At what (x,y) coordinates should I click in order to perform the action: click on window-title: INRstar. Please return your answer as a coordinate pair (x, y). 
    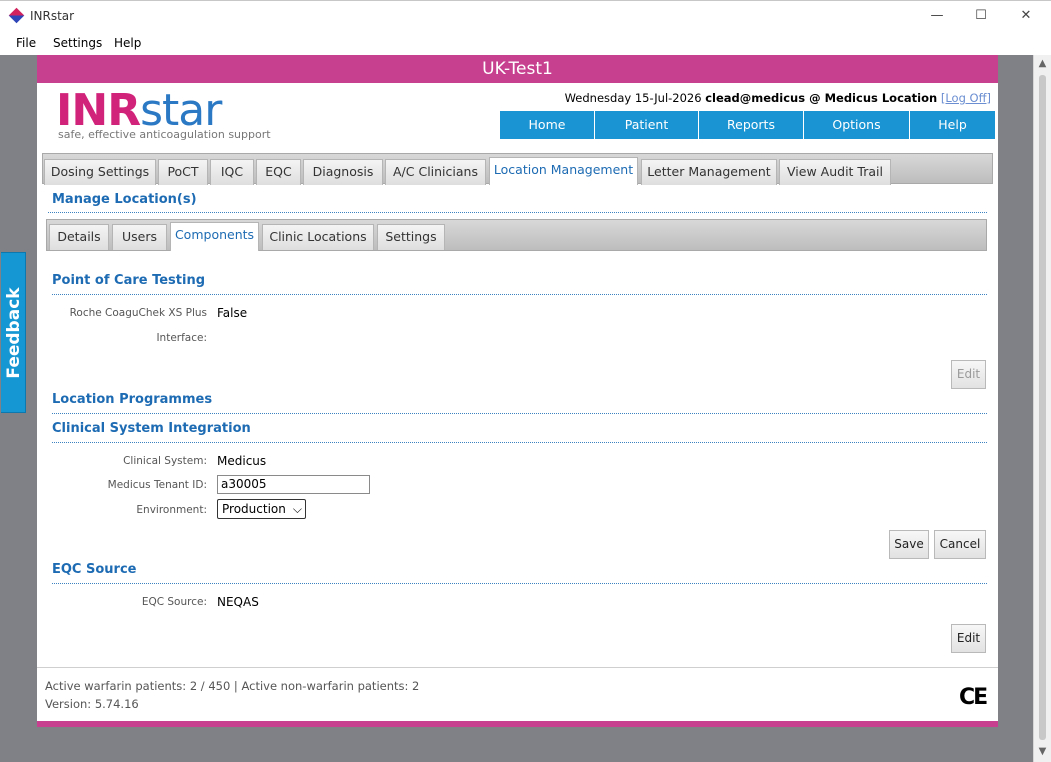
    Looking at the image, I should click on (52, 16).